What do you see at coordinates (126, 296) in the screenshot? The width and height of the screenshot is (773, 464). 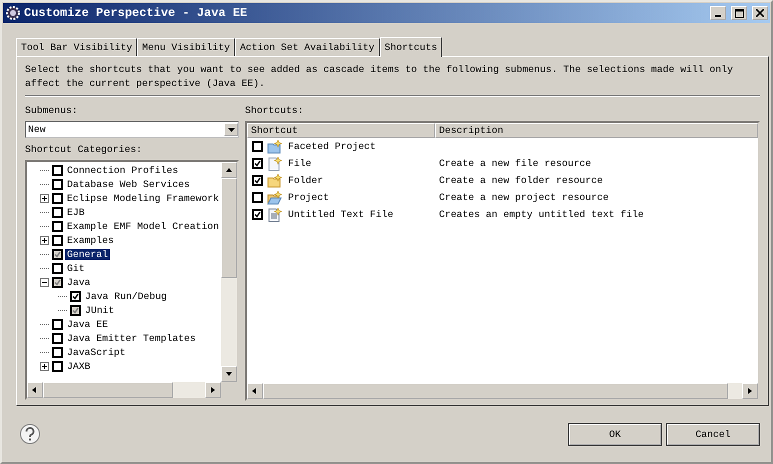 I see `tree-item: Java Run/Debug` at bounding box center [126, 296].